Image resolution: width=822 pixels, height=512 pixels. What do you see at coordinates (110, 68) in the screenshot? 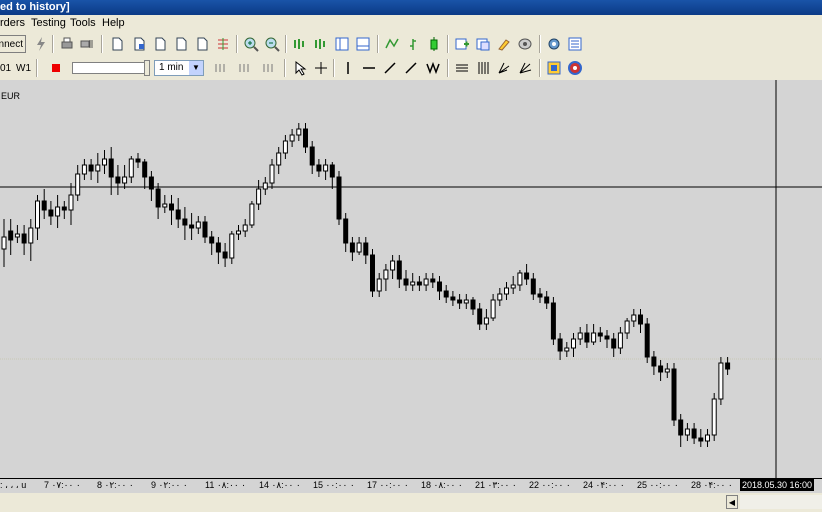
I see `speed-slider` at bounding box center [110, 68].